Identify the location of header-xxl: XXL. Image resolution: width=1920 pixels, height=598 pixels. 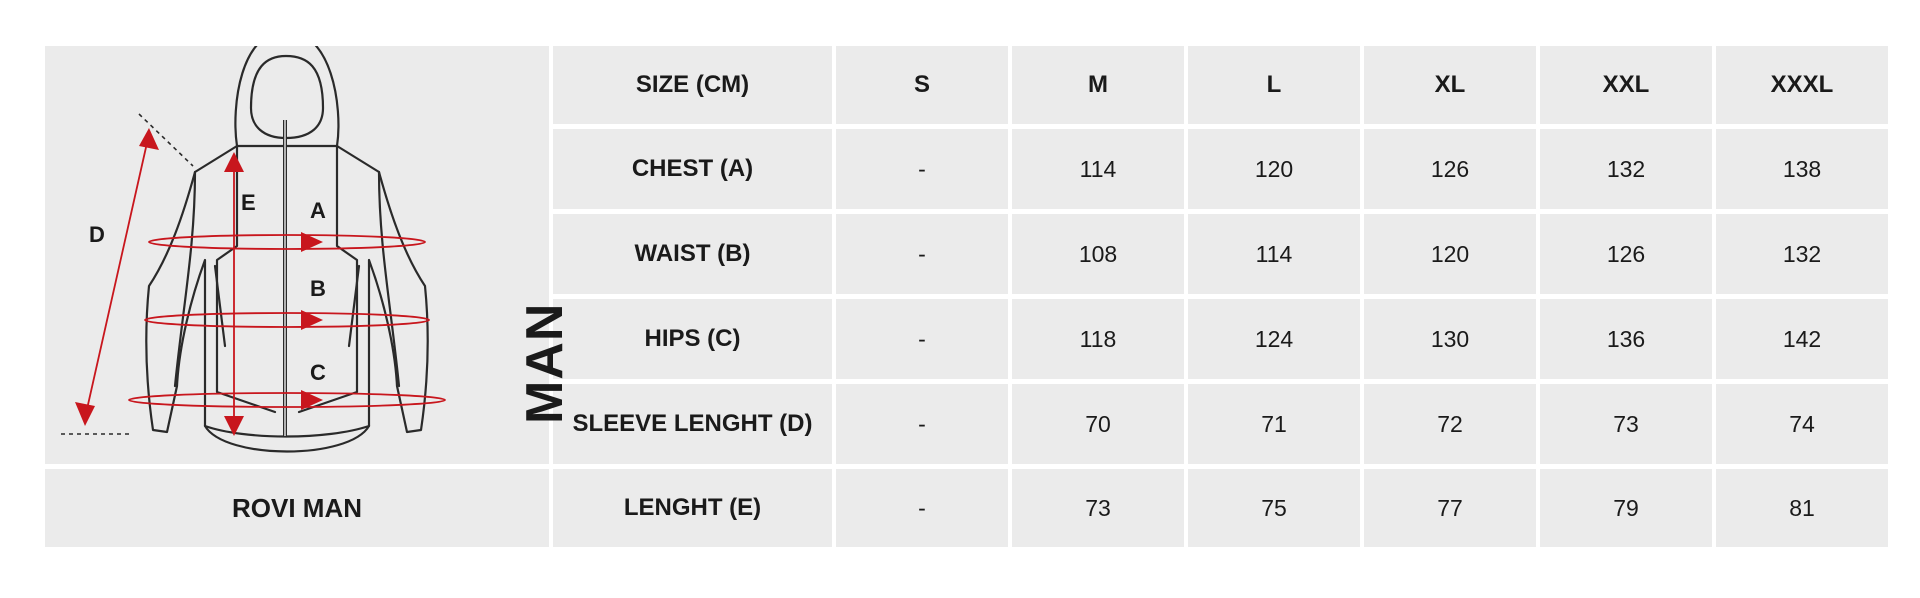
(1626, 85).